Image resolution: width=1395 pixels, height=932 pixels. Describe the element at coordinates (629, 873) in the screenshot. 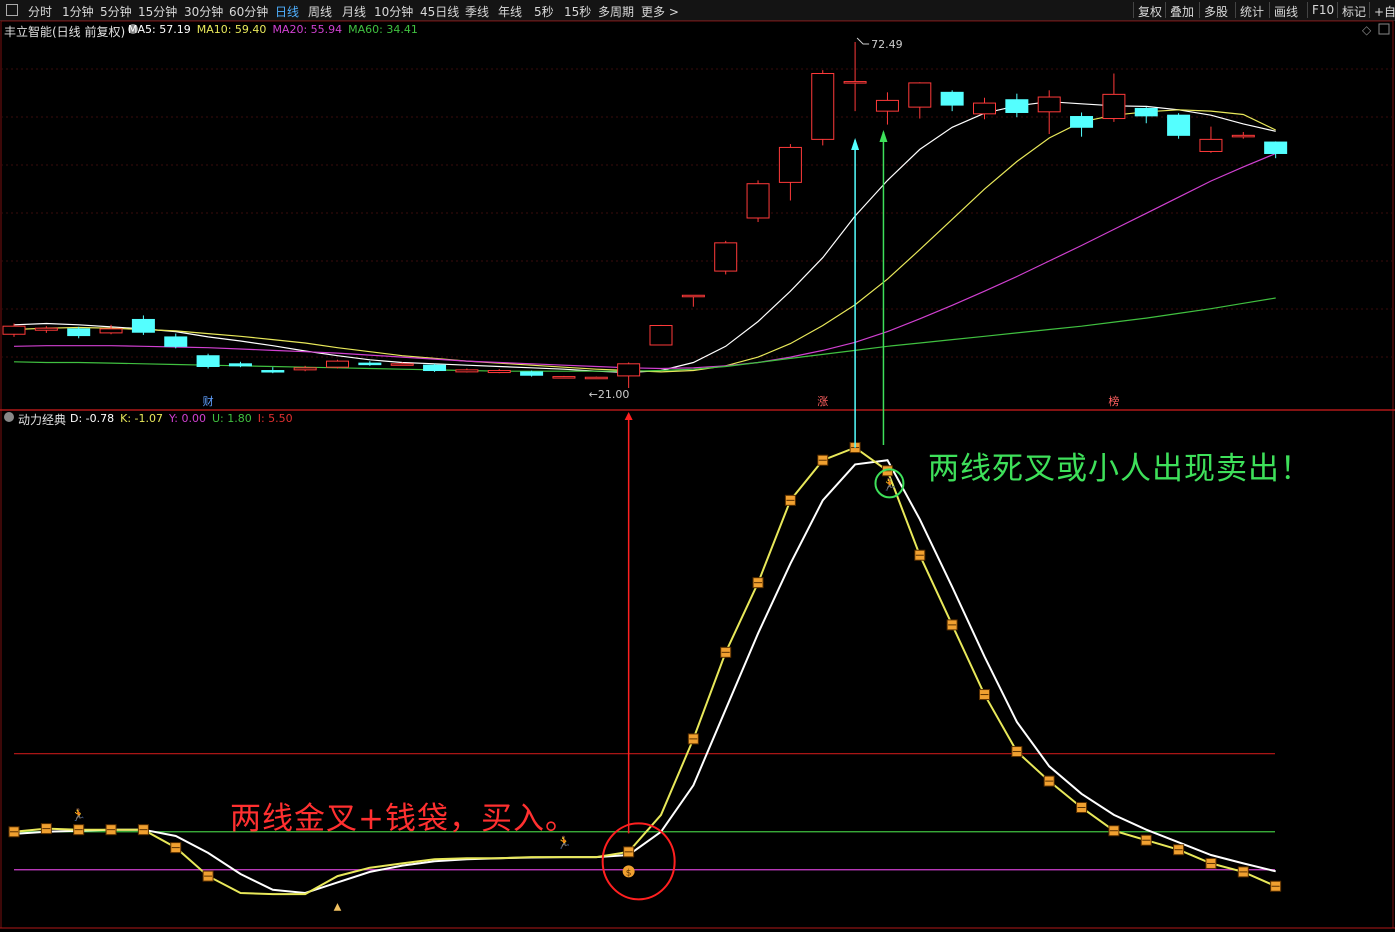

I see `money-bag-symbol: $` at that location.